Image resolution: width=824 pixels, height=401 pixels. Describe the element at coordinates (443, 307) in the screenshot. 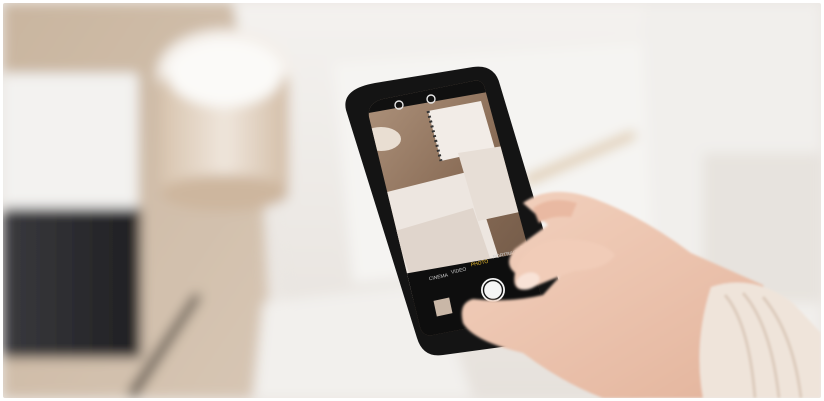

I see `thumbnail` at that location.